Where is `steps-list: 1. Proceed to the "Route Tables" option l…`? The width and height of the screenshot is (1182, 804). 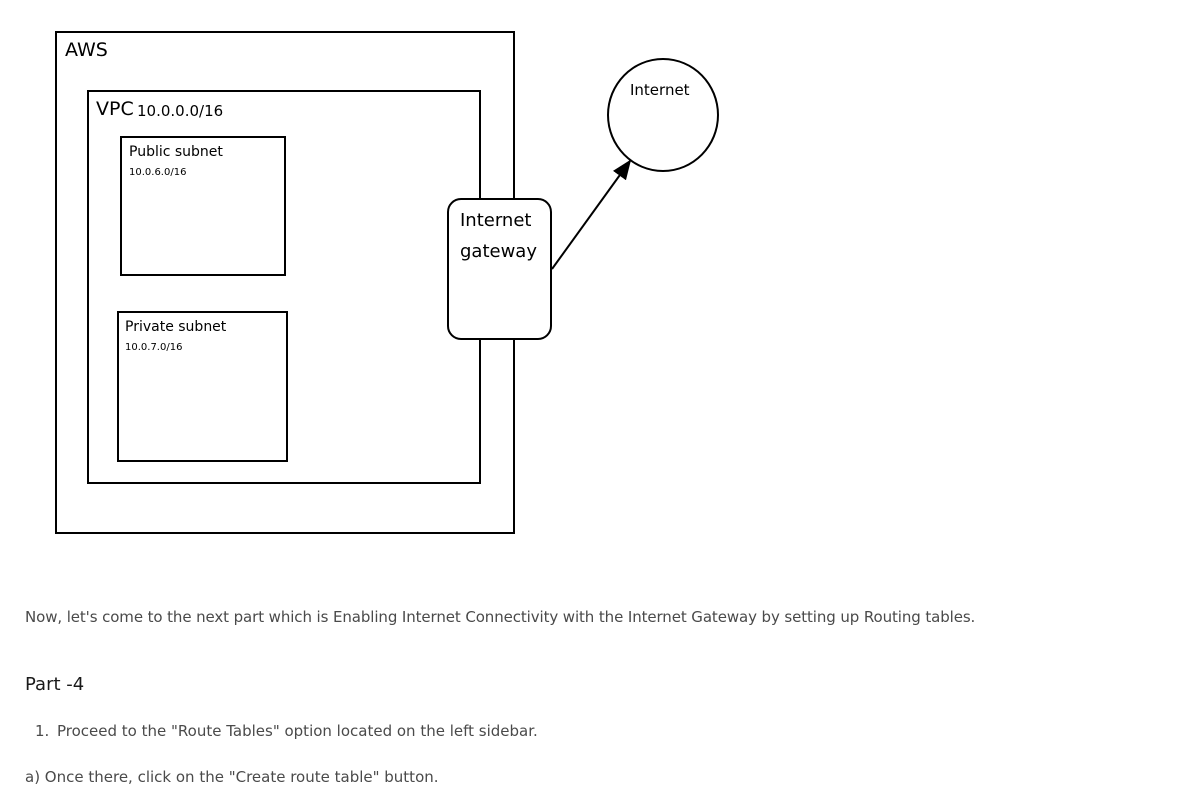 steps-list: 1. Proceed to the "Route Tables" option l… is located at coordinates (286, 731).